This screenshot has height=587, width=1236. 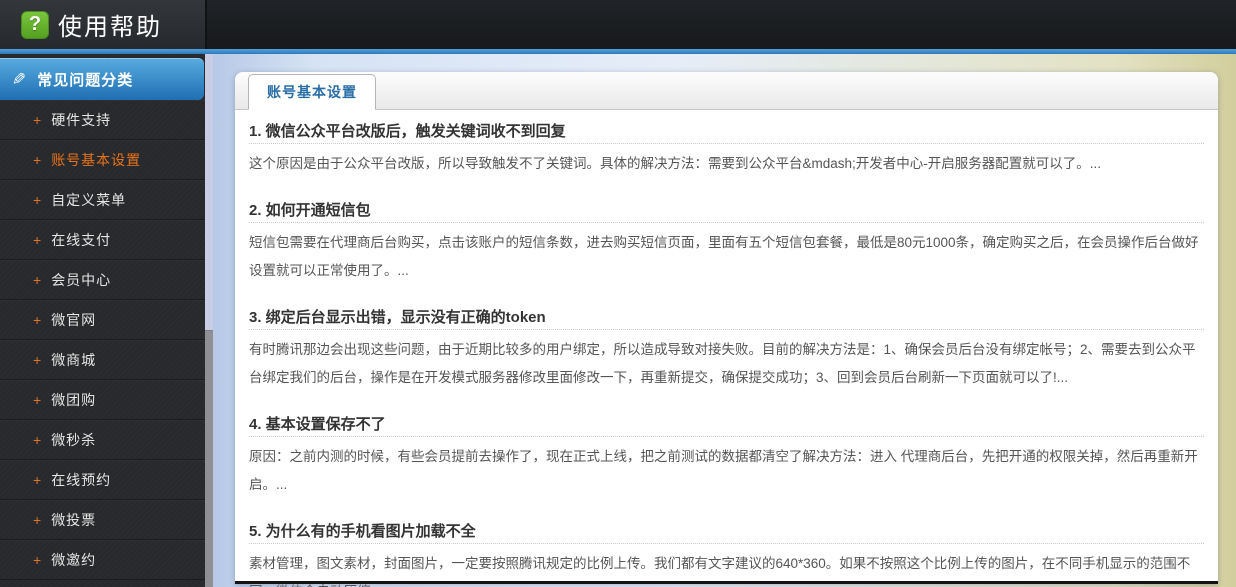 I want to click on sidebar-item-label: 微官网, so click(x=74, y=319).